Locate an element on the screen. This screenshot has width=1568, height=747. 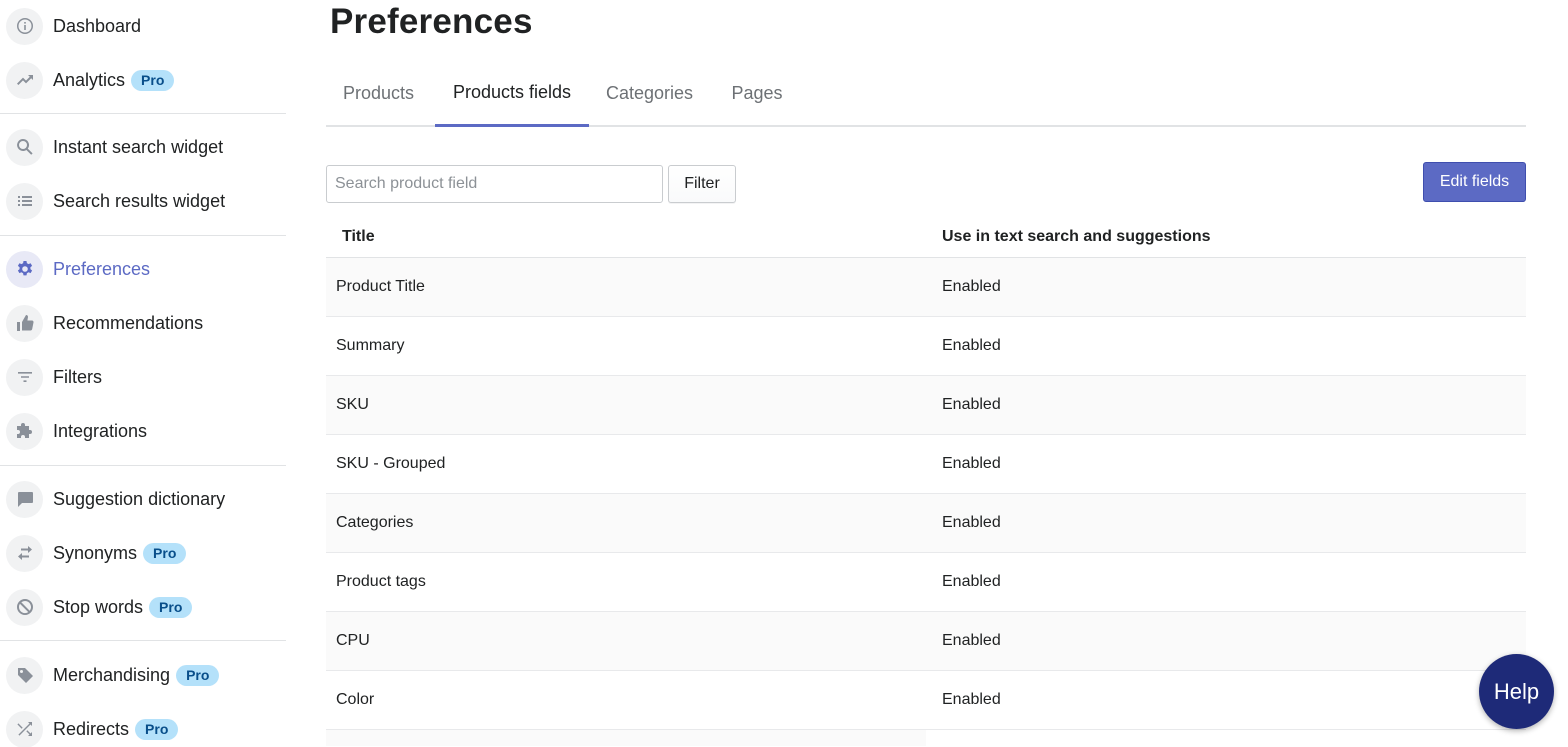
block-icon is located at coordinates (24, 607).